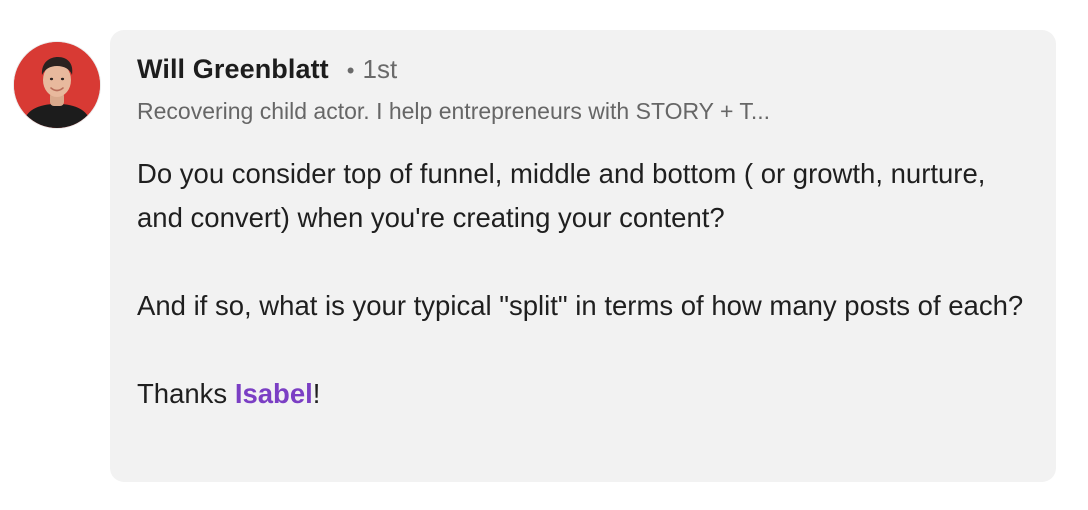 This screenshot has height=510, width=1088. I want to click on thanks-punctuation: !, so click(316, 393).